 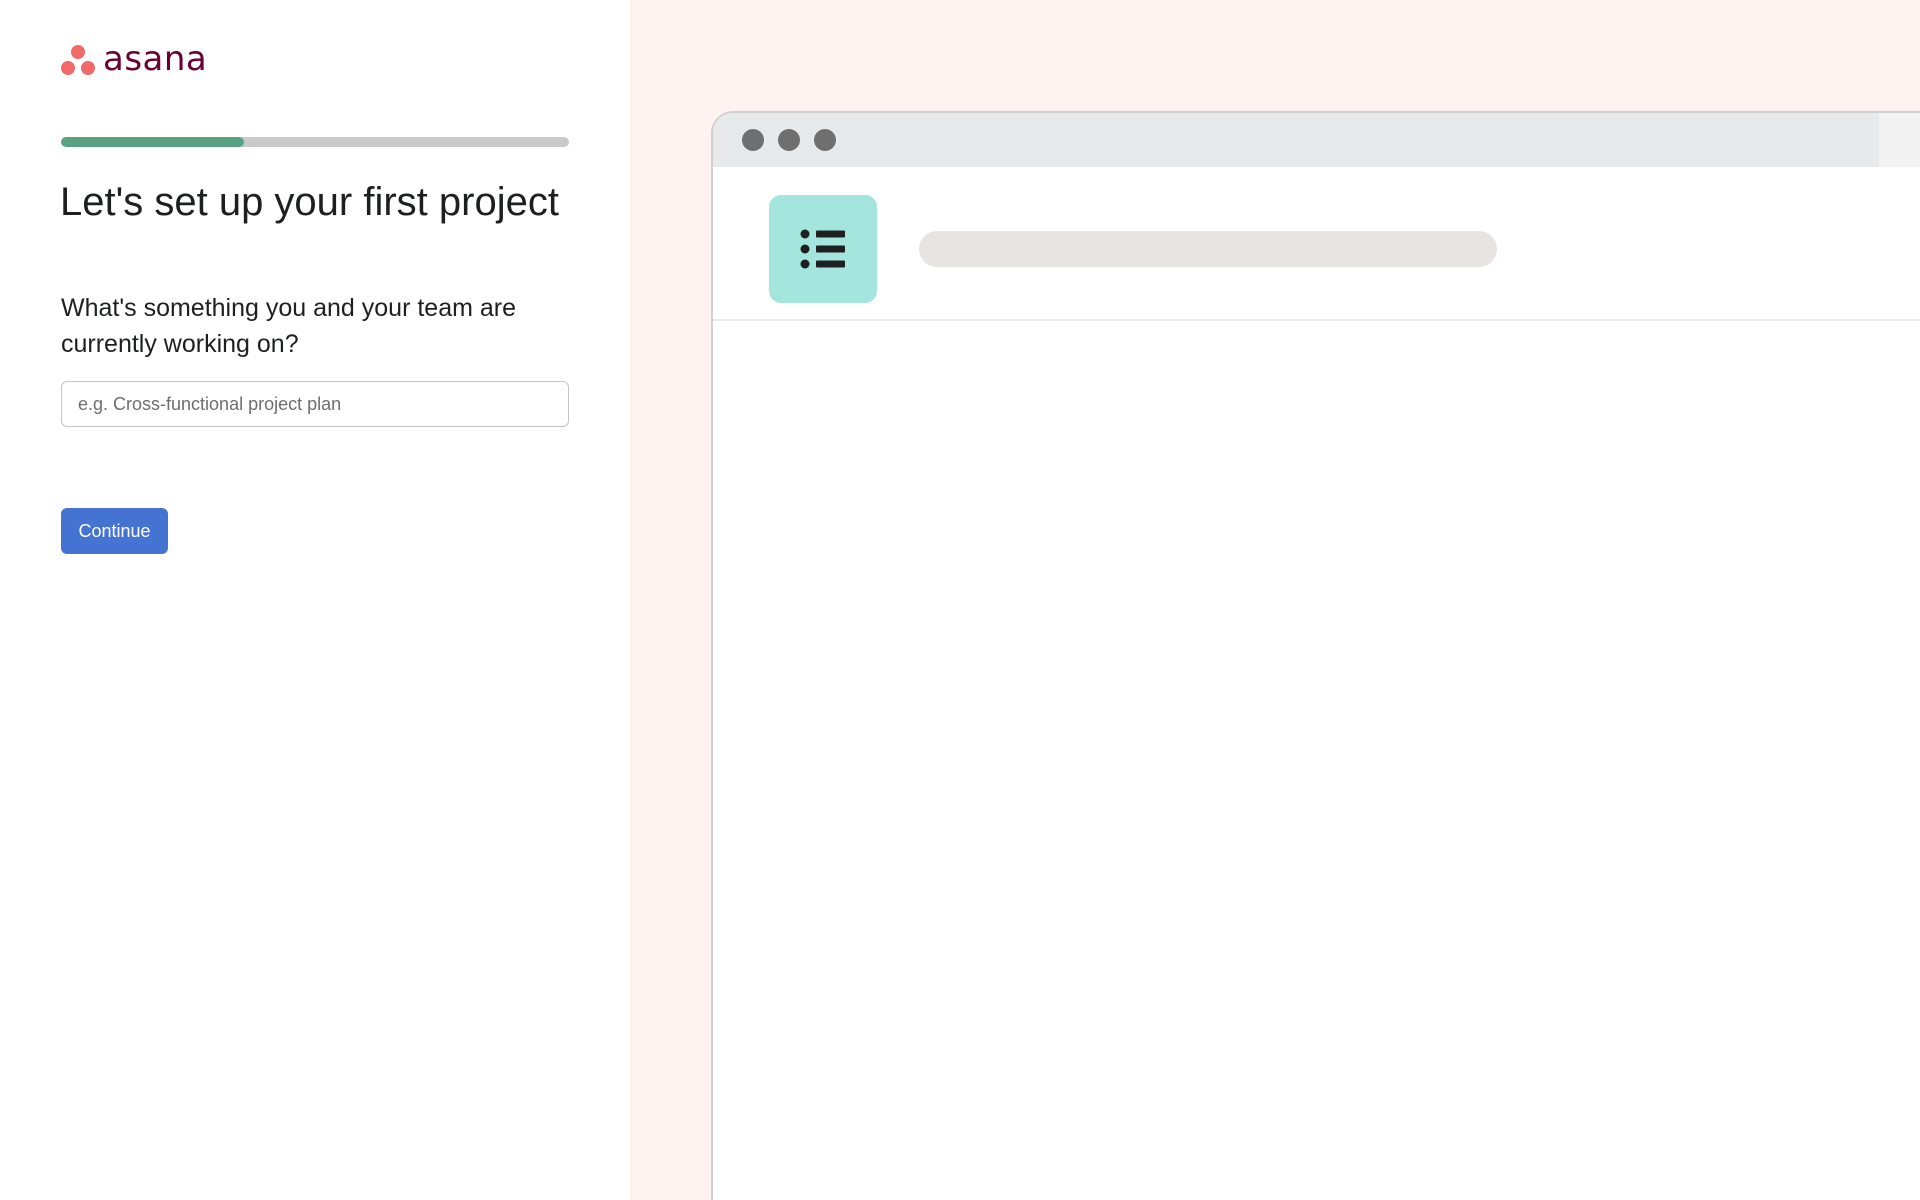 What do you see at coordinates (114, 531) in the screenshot?
I see `continue-button: Continue` at bounding box center [114, 531].